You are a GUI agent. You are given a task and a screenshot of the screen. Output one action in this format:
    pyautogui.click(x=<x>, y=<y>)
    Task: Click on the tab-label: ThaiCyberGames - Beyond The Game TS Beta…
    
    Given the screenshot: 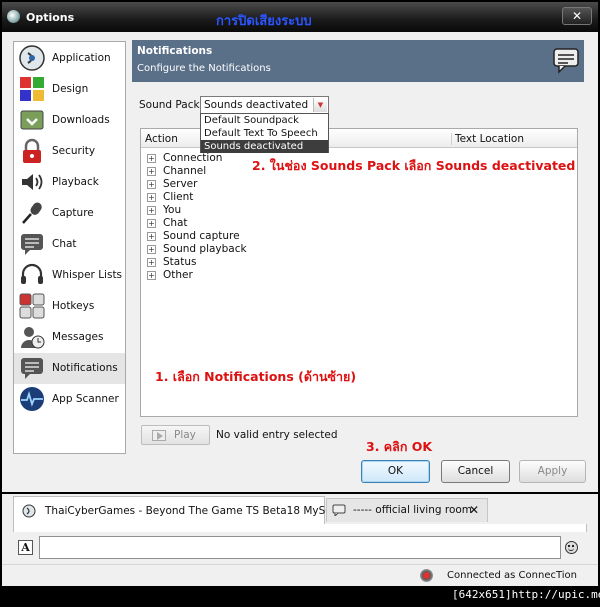 What is the action you would take?
    pyautogui.click(x=204, y=511)
    